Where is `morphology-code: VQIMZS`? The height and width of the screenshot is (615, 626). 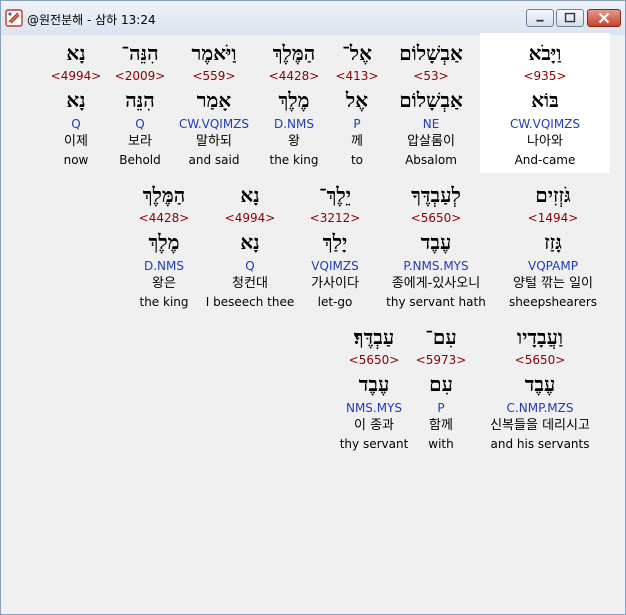 morphology-code: VQIMZS is located at coordinates (335, 266).